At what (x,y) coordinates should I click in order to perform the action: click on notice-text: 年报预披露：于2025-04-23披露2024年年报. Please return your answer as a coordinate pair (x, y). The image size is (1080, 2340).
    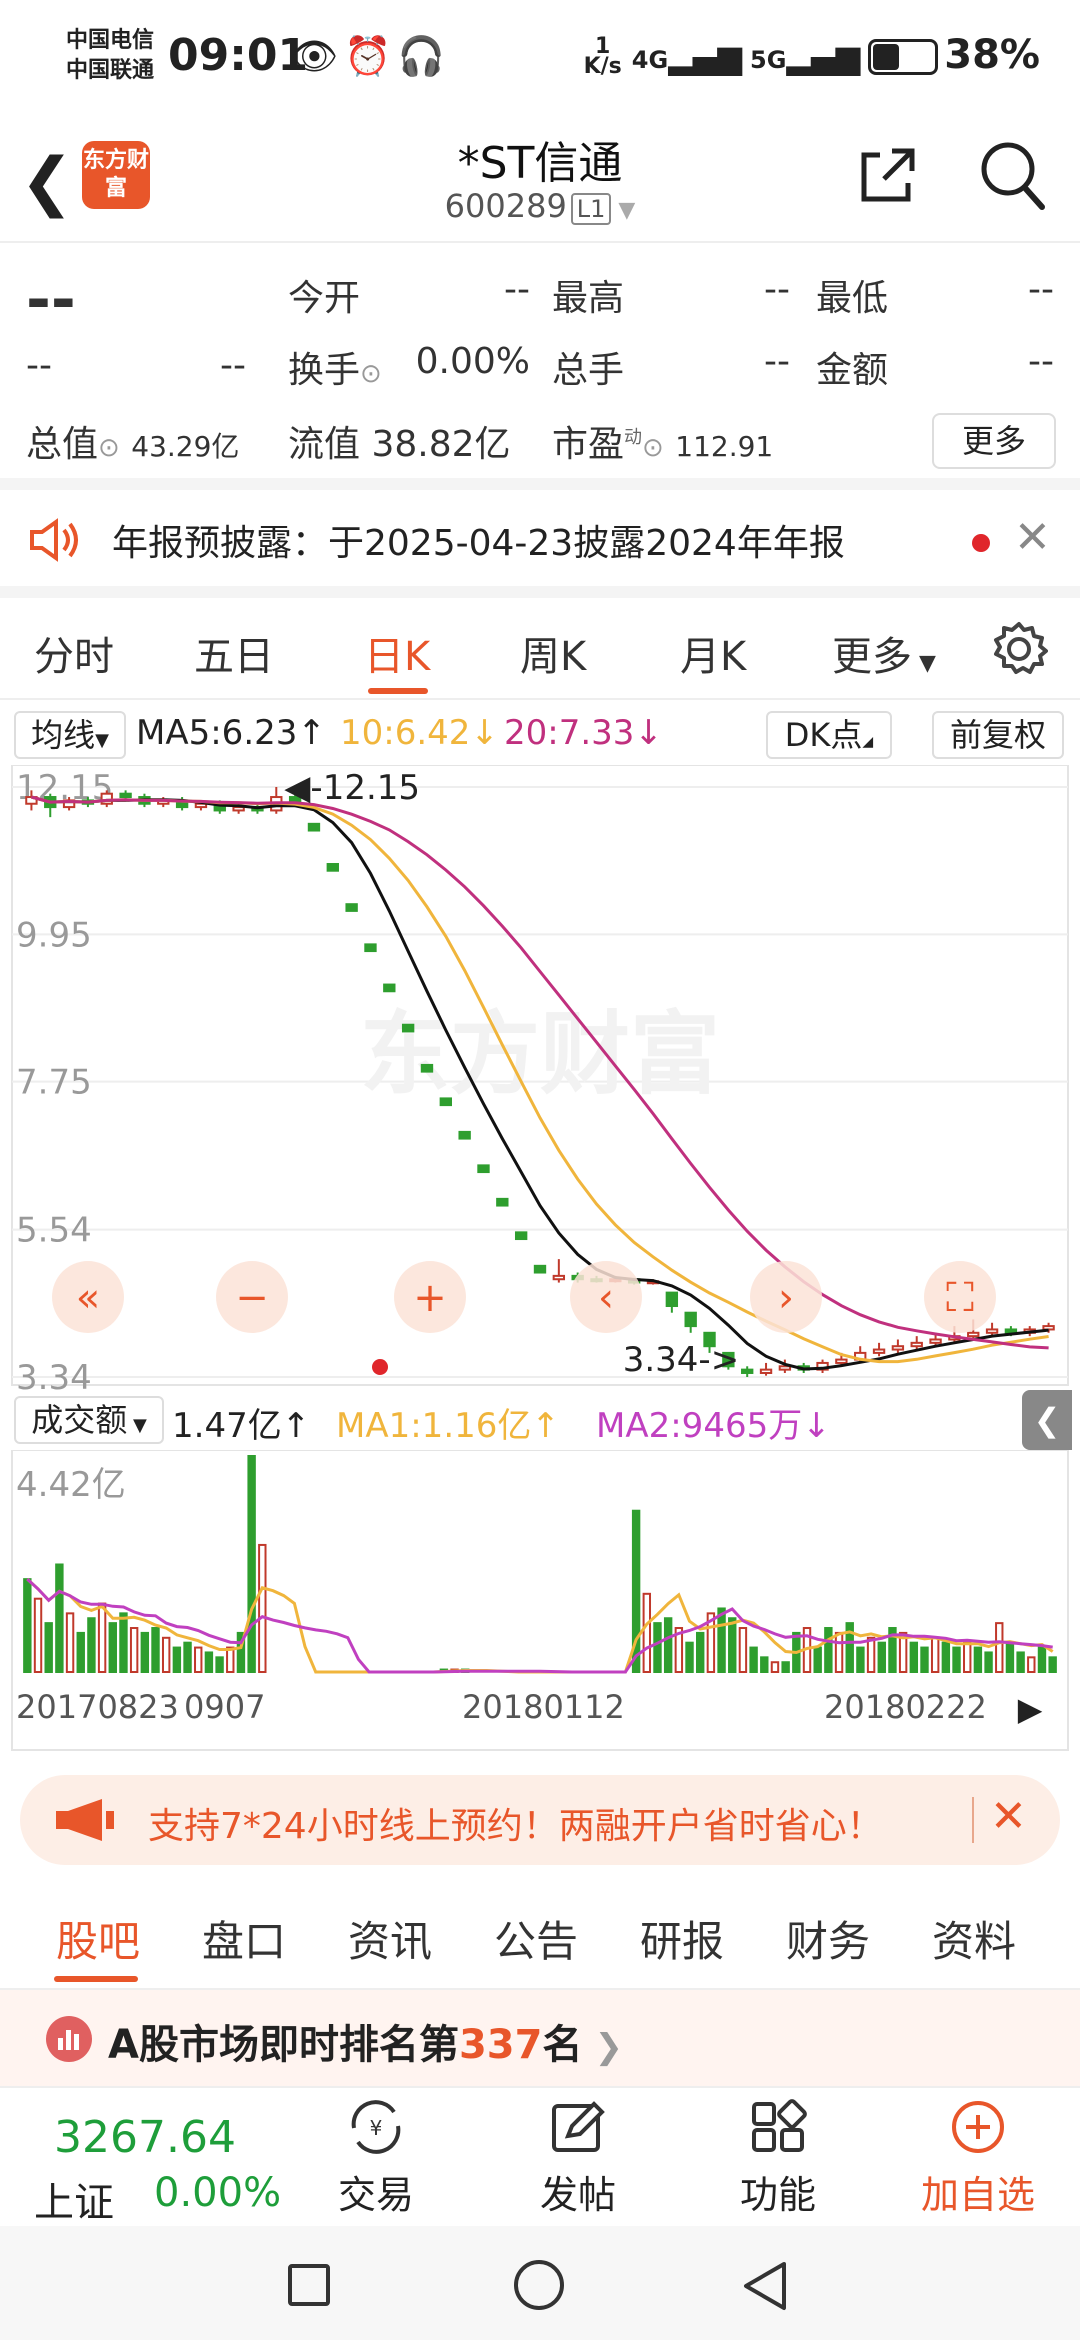
    Looking at the image, I should click on (478, 540).